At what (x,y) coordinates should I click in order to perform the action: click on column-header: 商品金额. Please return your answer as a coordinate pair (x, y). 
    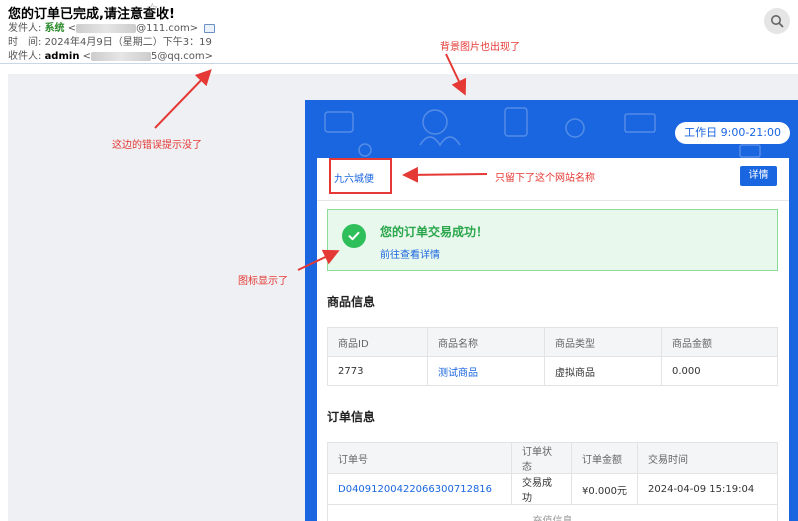
    Looking at the image, I should click on (719, 342).